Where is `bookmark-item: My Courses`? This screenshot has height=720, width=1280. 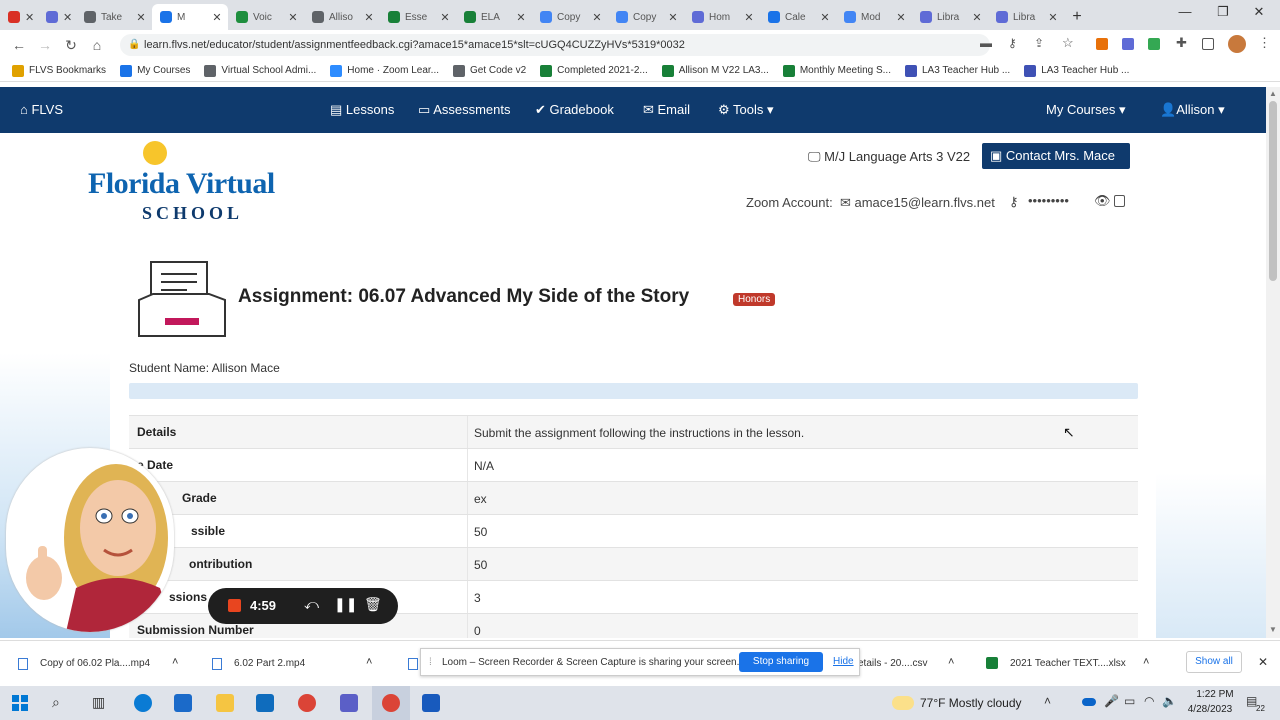 bookmark-item: My Courses is located at coordinates (155, 70).